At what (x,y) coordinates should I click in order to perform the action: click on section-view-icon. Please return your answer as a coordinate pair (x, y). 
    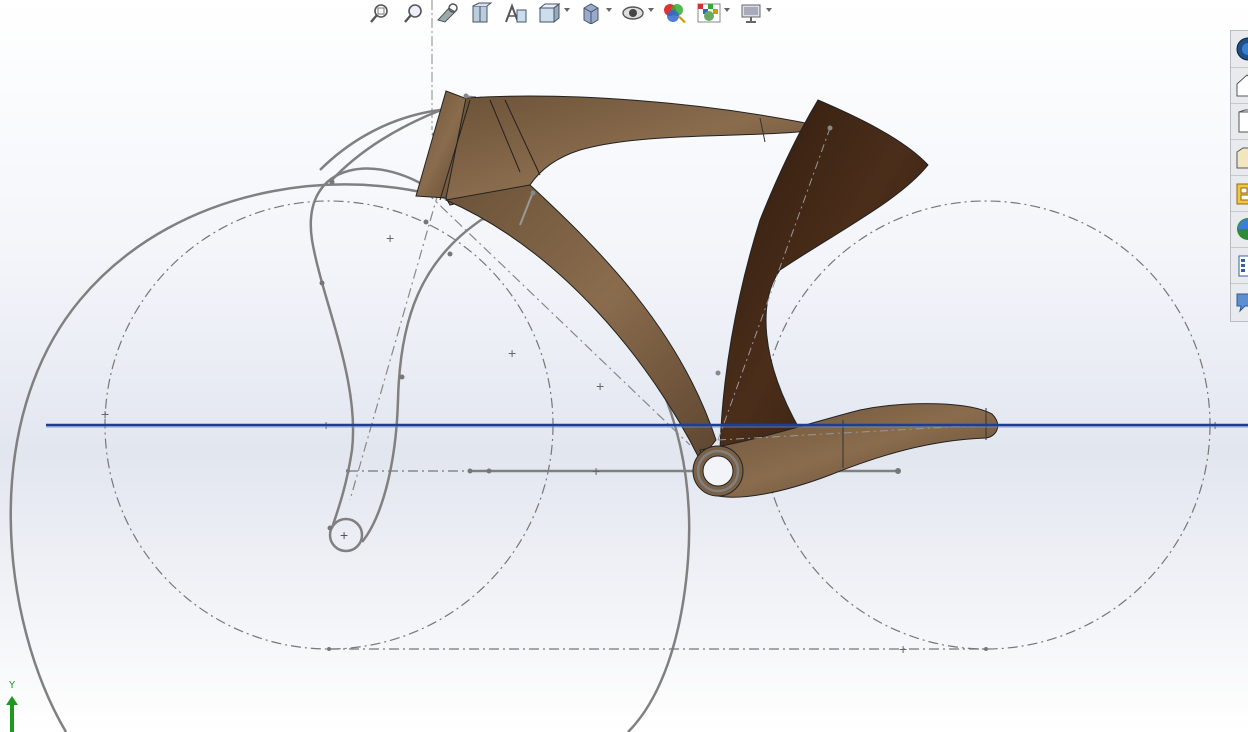
    Looking at the image, I should click on (481, 13).